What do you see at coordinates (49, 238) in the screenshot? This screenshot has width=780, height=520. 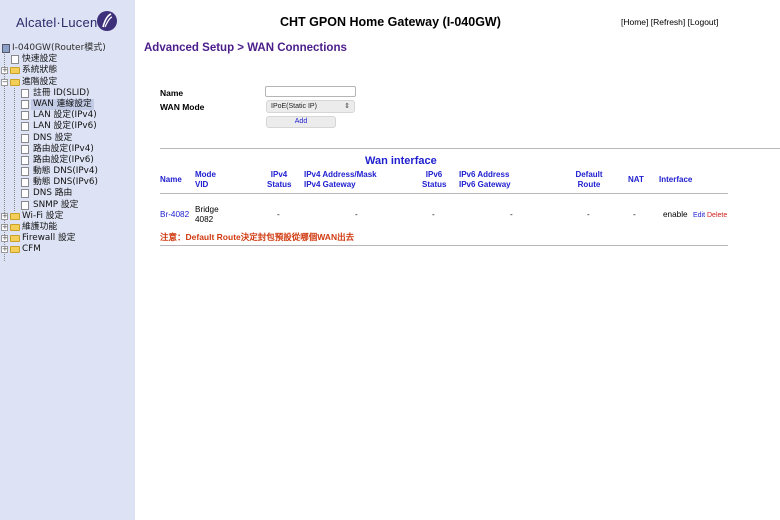 I see `sidebar-item-label: Firewall 設定` at bounding box center [49, 238].